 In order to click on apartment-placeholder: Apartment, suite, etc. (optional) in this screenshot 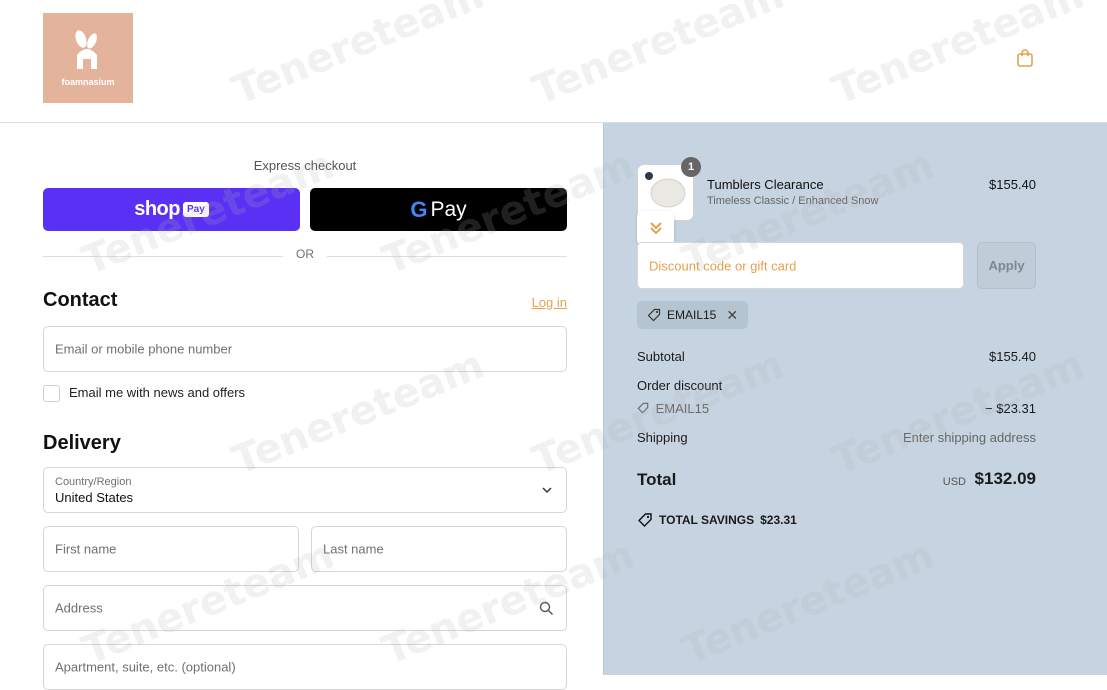, I will do `click(145, 667)`.